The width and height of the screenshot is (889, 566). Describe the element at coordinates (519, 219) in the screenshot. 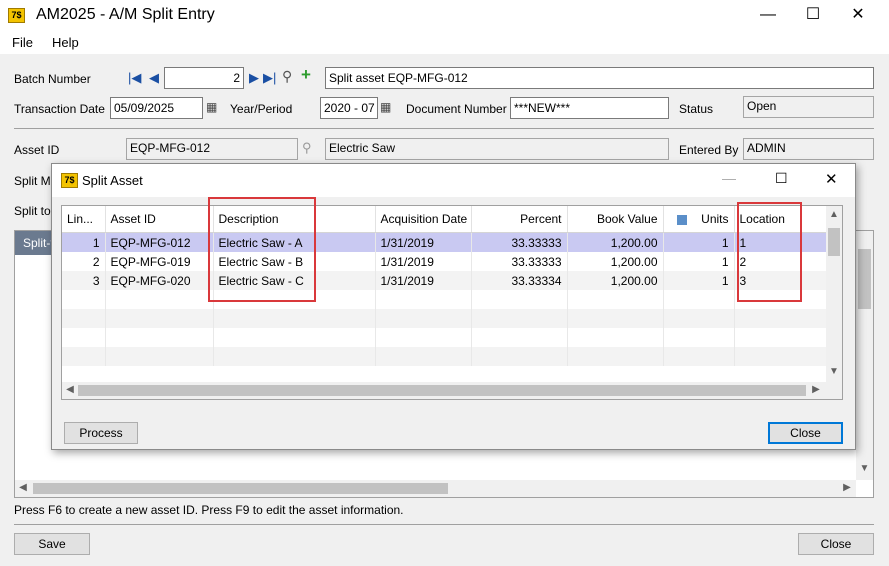

I see `col-percent: Percent` at that location.